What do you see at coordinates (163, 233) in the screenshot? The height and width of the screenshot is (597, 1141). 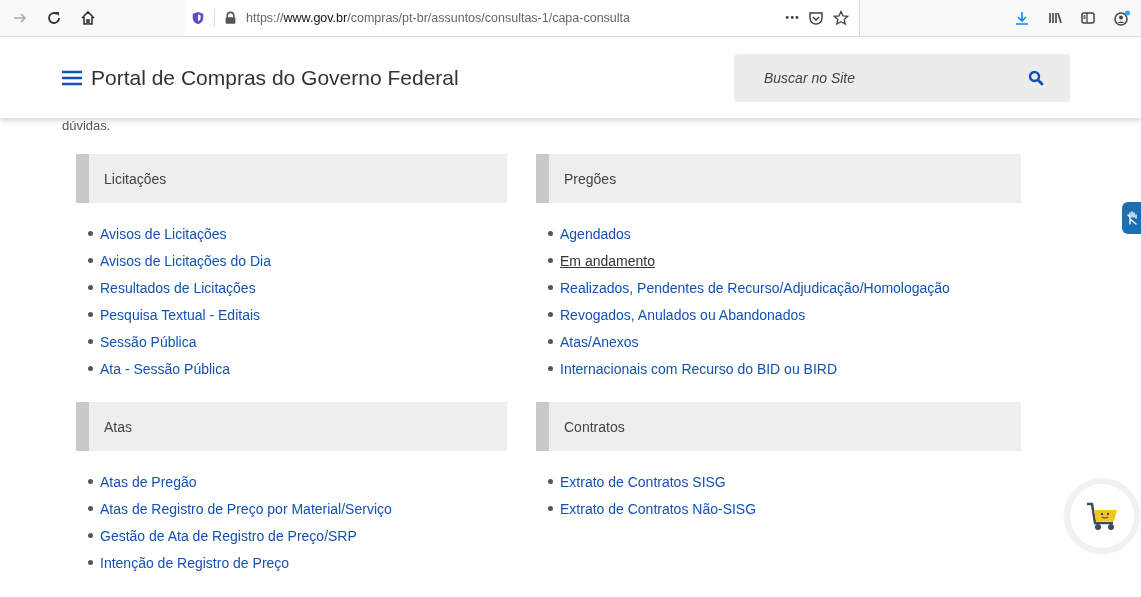 I see `link: Avisos de Licitações` at bounding box center [163, 233].